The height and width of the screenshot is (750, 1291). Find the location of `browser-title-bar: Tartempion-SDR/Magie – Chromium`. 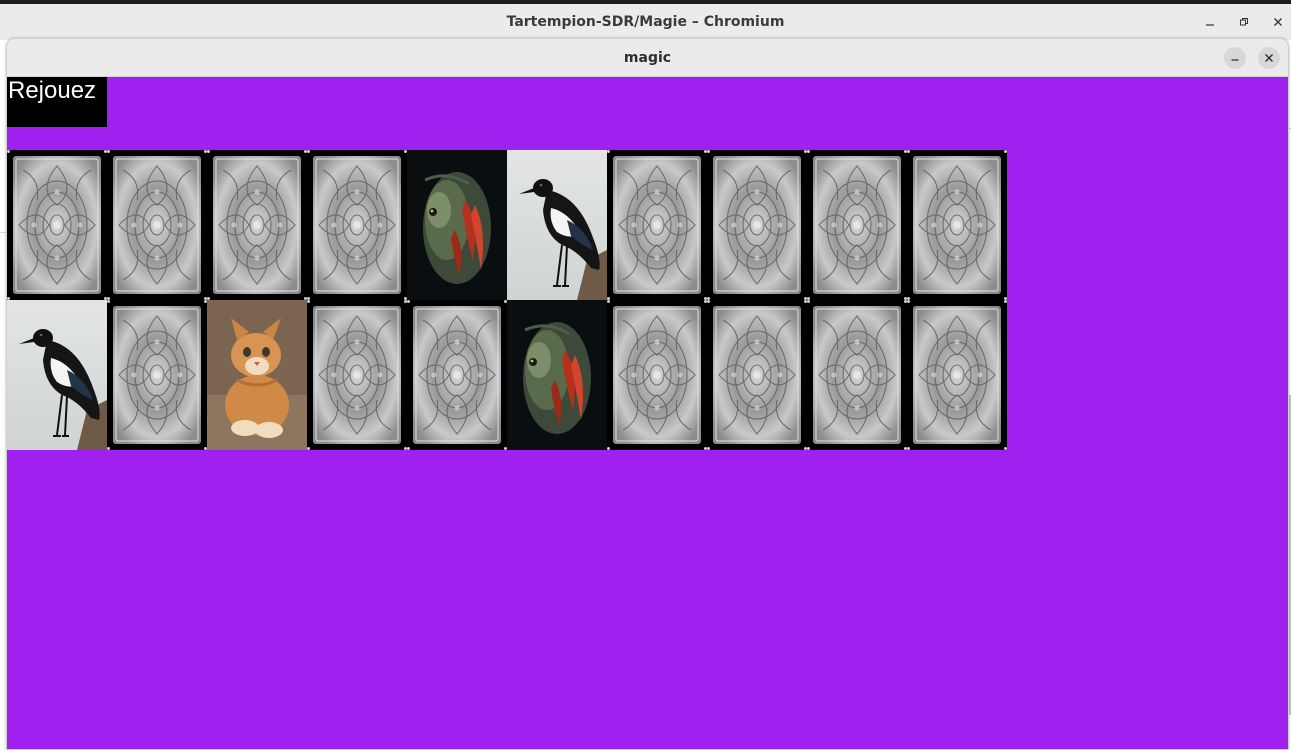

browser-title-bar: Tartempion-SDR/Magie – Chromium is located at coordinates (645, 22).